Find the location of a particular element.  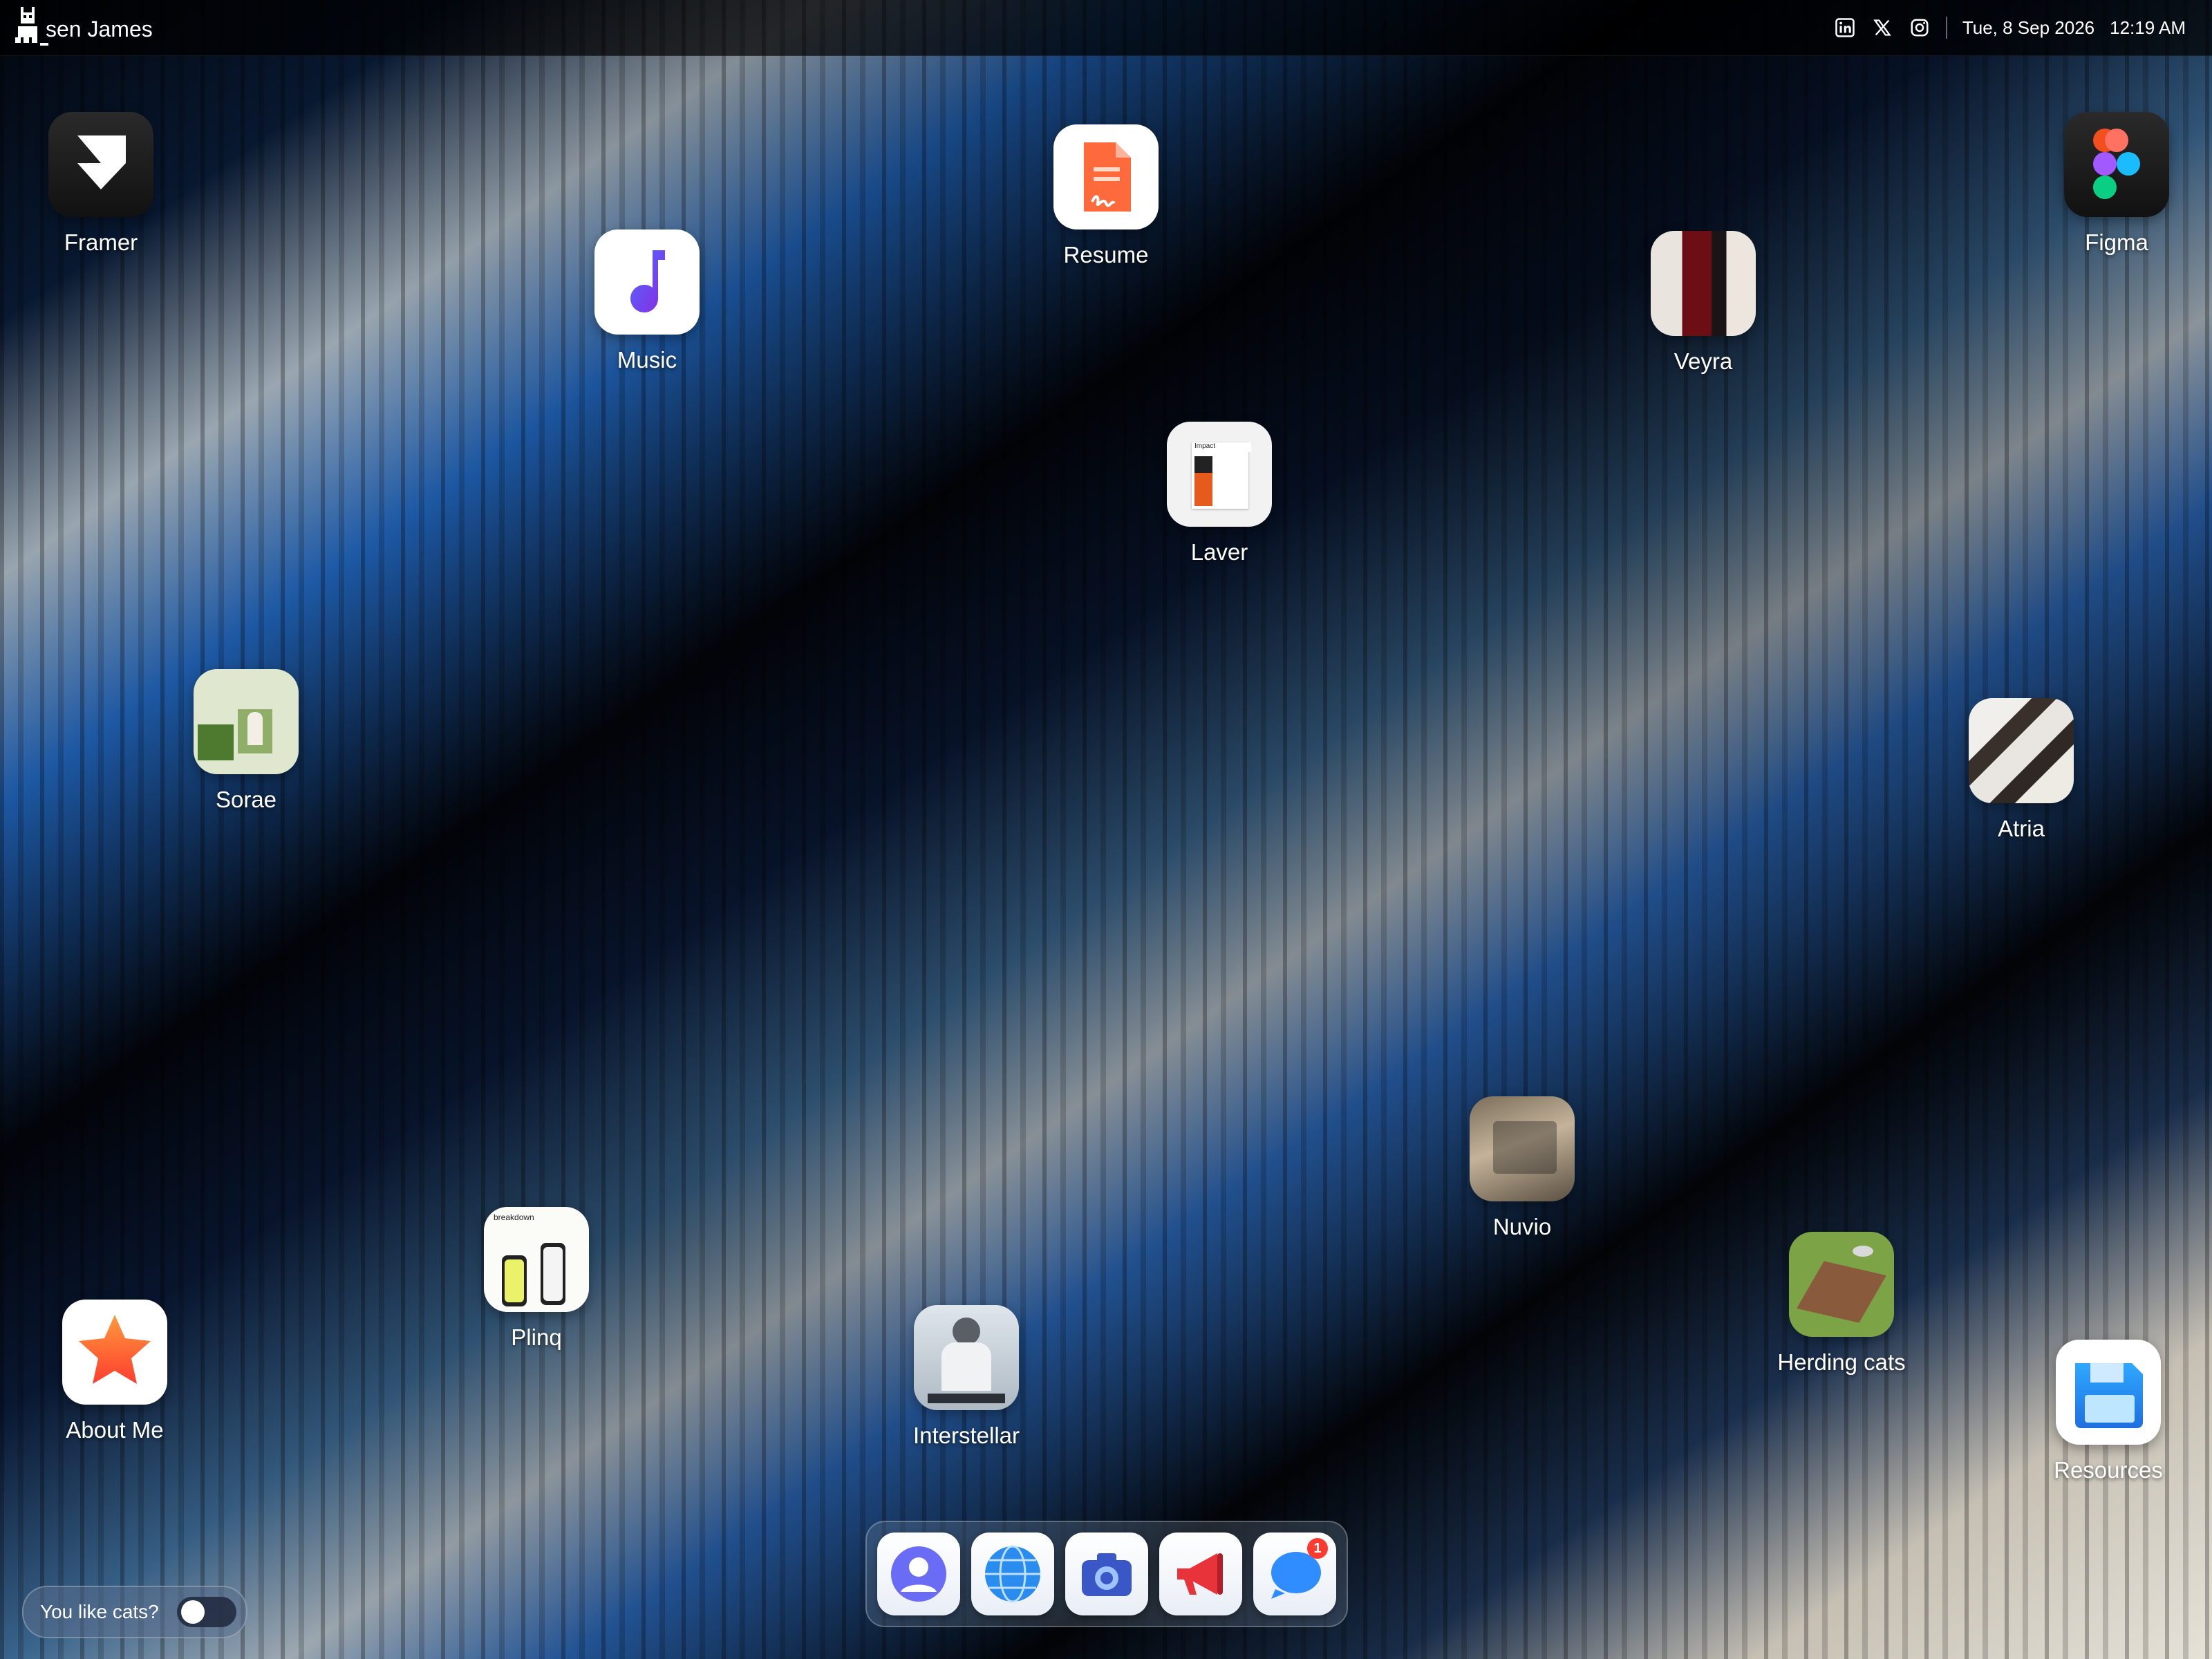

app-herding-cats: Herding cats is located at coordinates (1841, 1304).